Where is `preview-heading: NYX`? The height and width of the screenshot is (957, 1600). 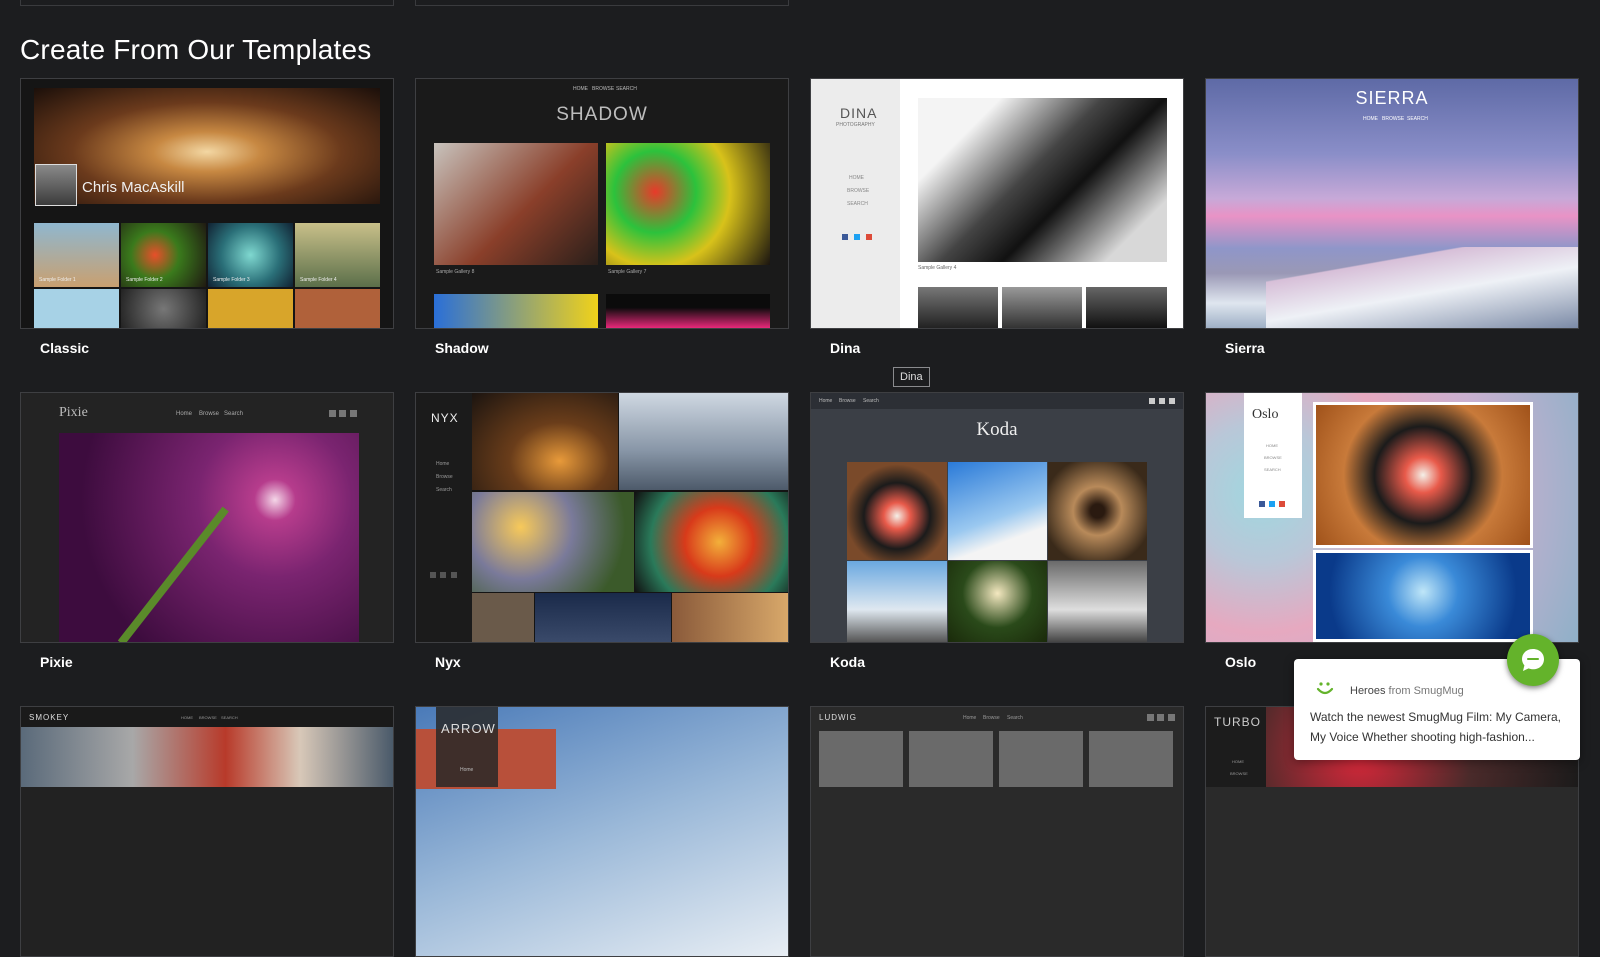 preview-heading: NYX is located at coordinates (445, 418).